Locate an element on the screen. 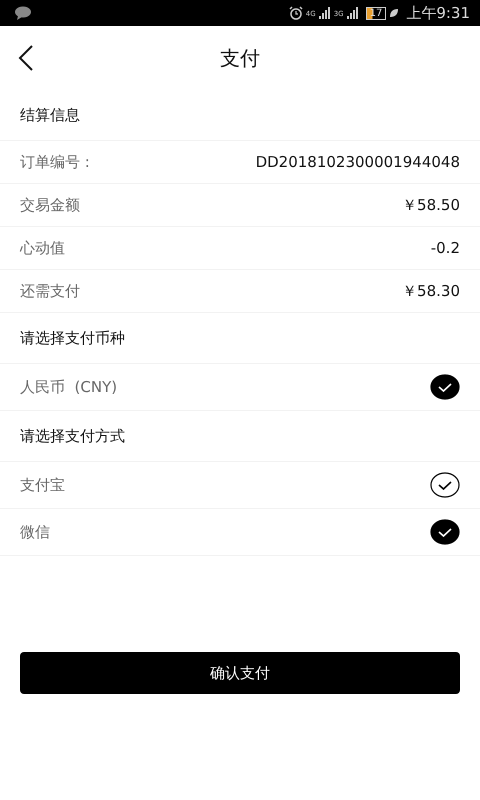  back-icon is located at coordinates (26, 58).